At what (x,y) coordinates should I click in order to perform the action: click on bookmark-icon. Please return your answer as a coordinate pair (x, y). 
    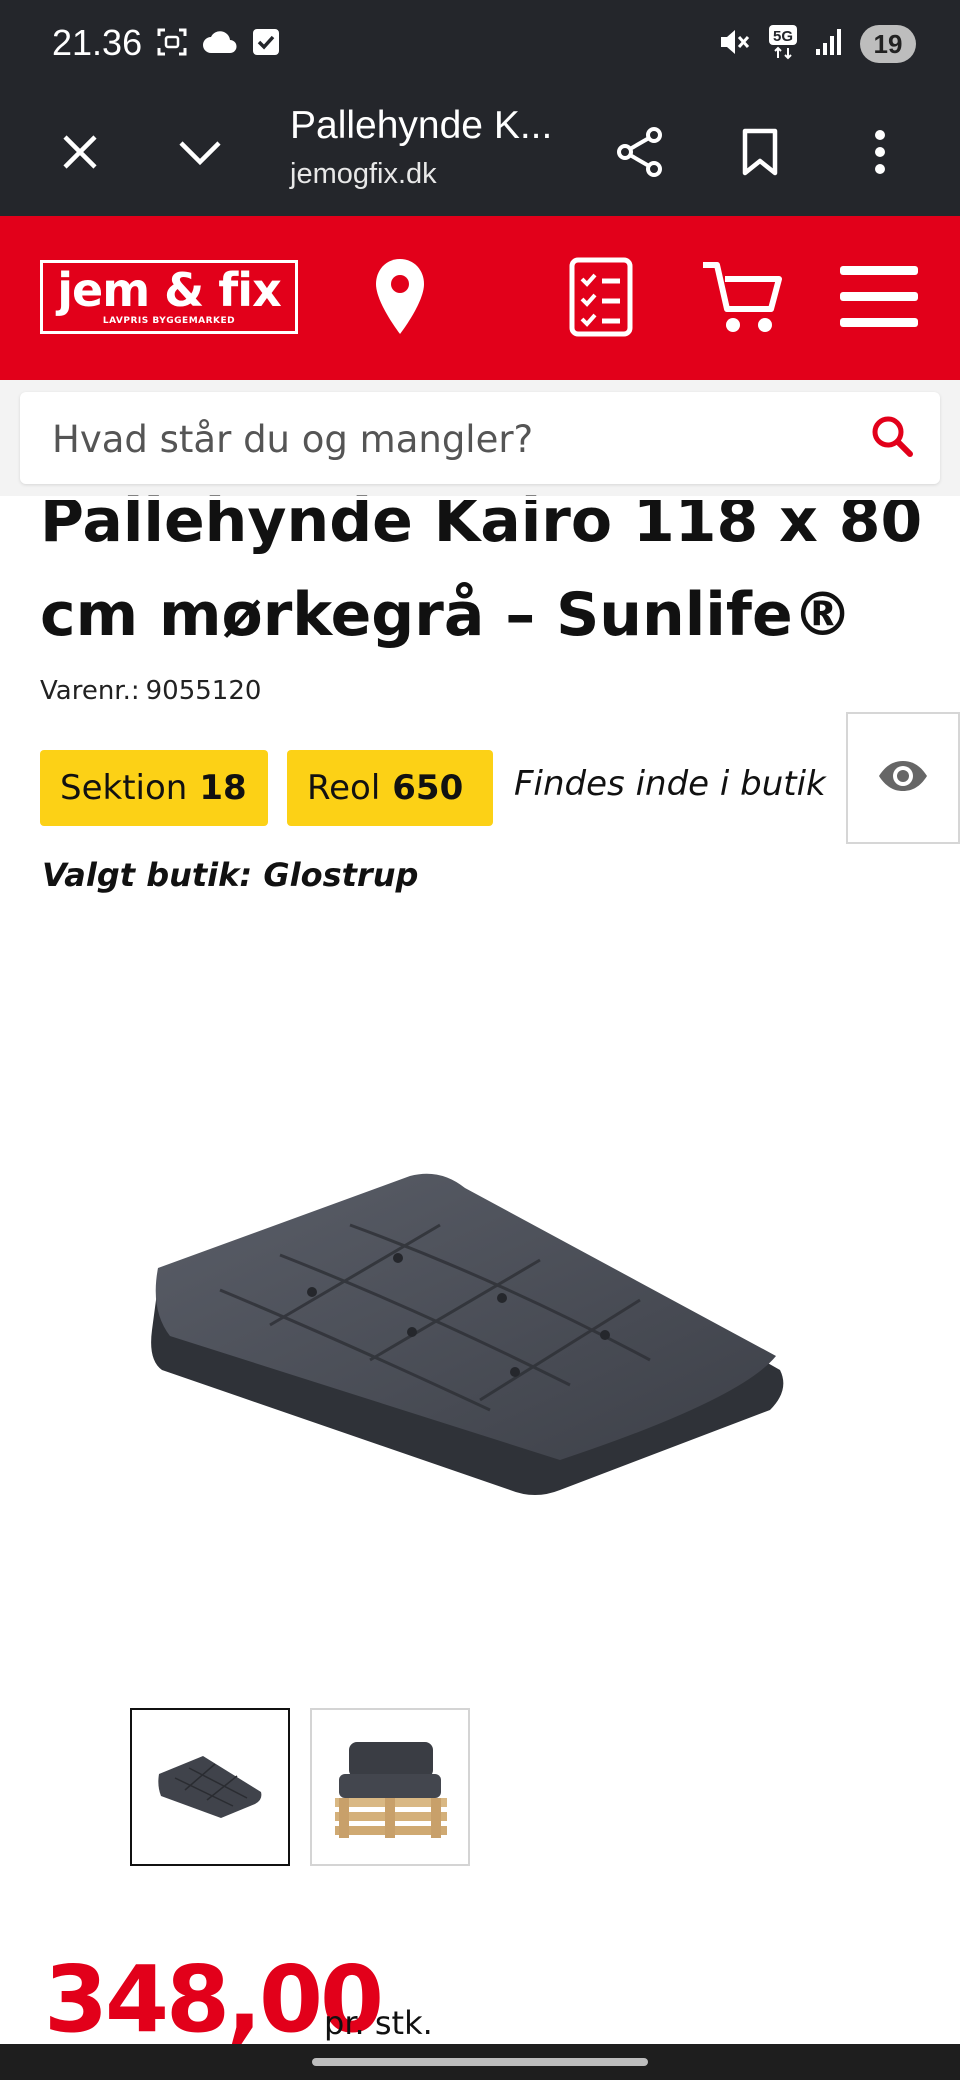
    Looking at the image, I should click on (760, 154).